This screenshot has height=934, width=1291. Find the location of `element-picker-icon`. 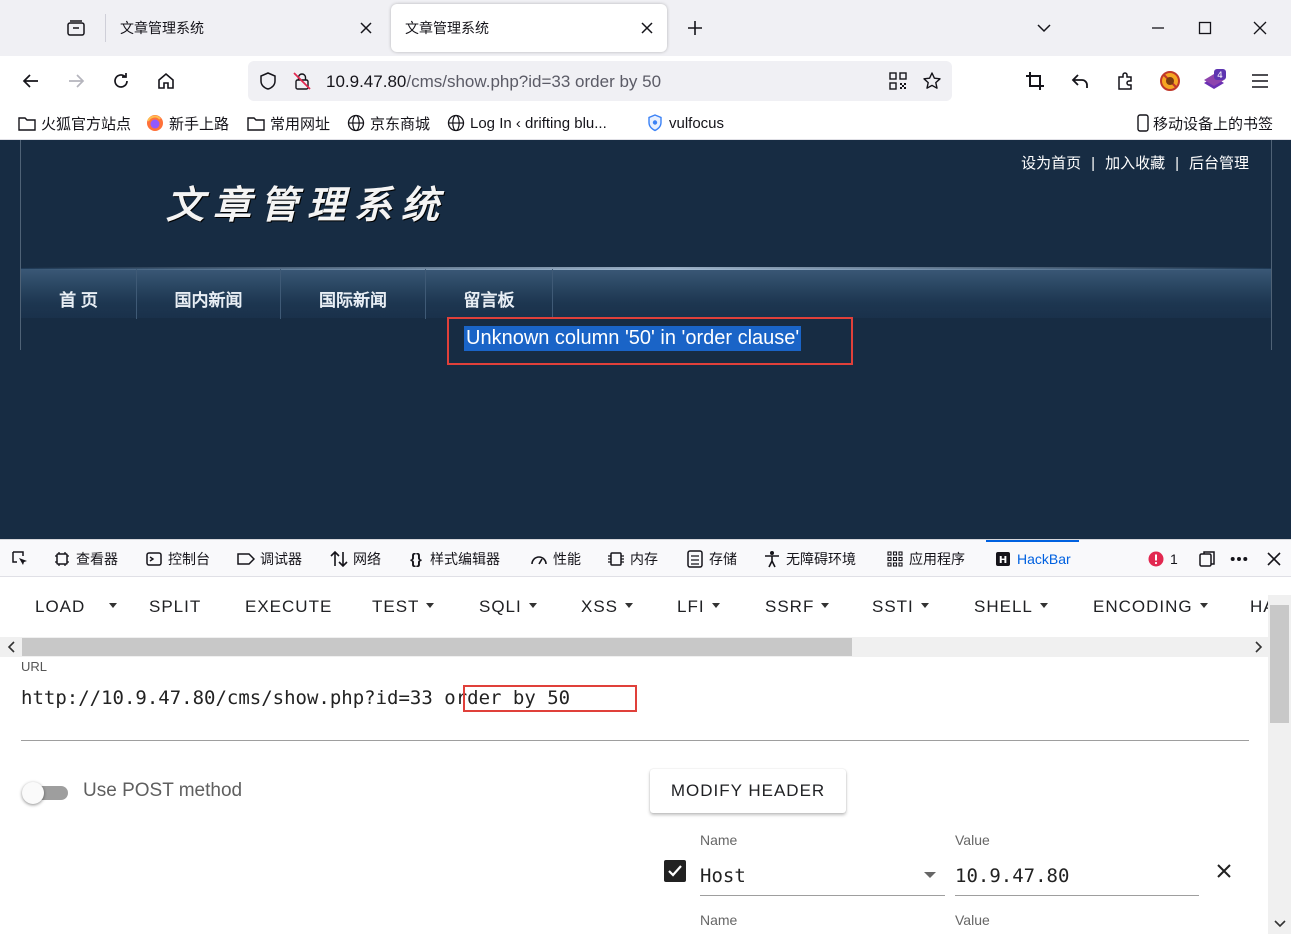

element-picker-icon is located at coordinates (22, 559).